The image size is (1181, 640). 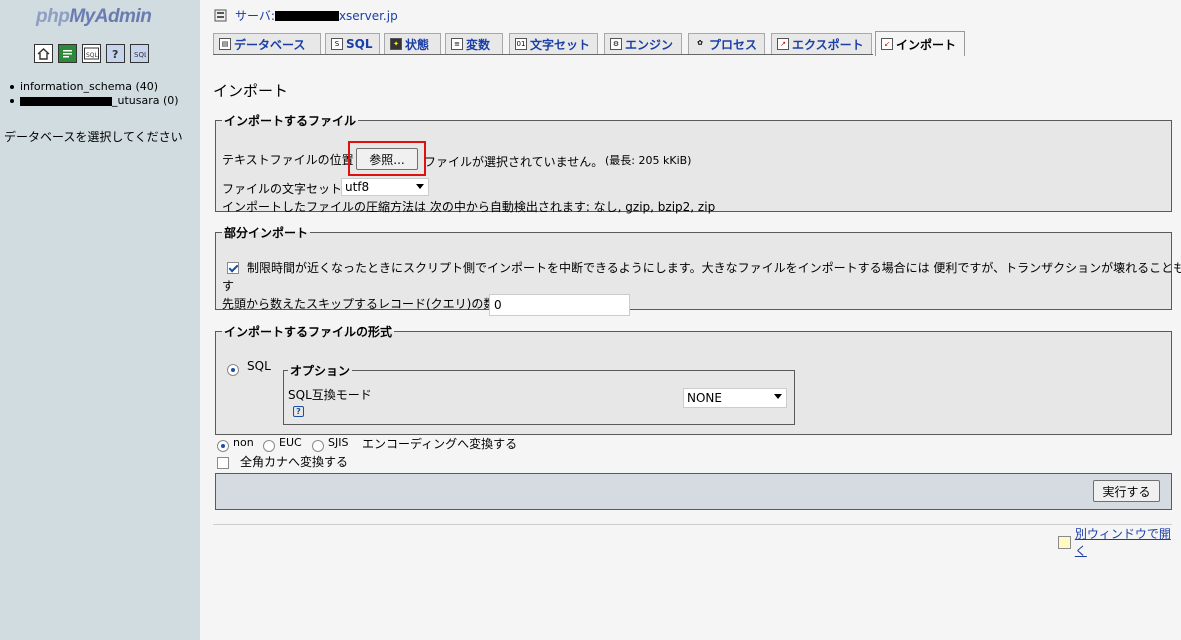 What do you see at coordinates (290, 121) in the screenshot?
I see `file-legend: インポートするファイル` at bounding box center [290, 121].